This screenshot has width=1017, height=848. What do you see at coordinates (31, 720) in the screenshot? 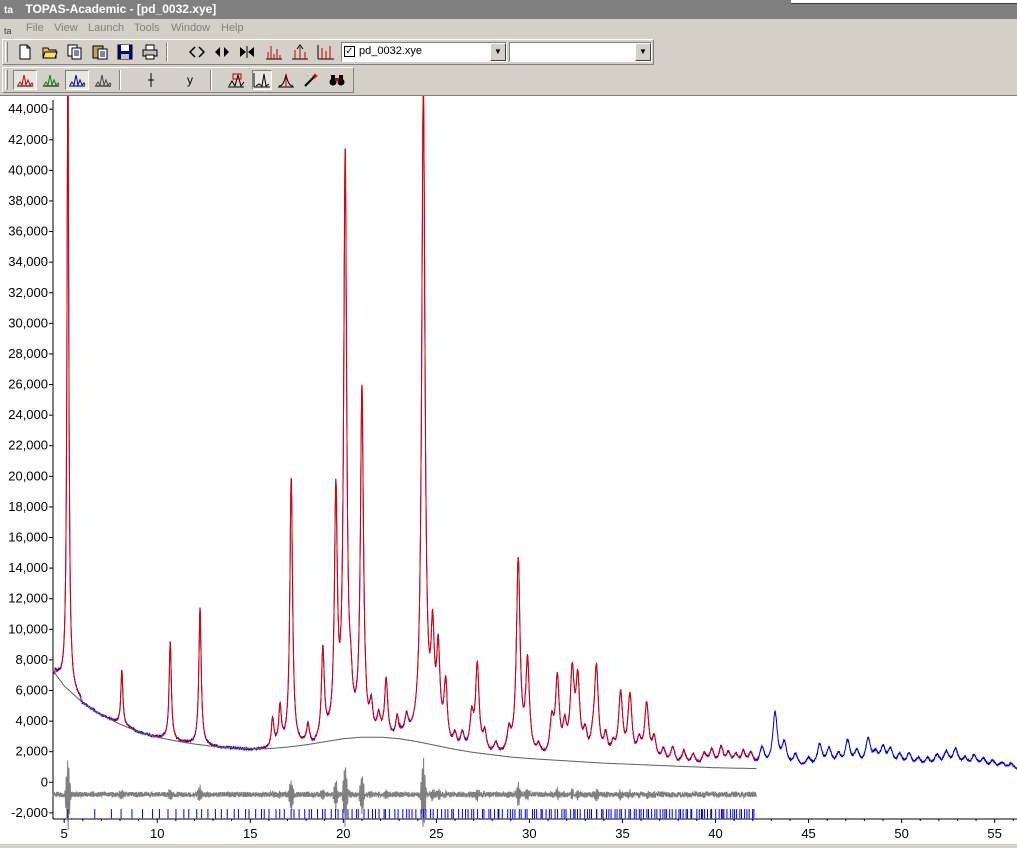
I see `y-tick-label: 4,000` at bounding box center [31, 720].